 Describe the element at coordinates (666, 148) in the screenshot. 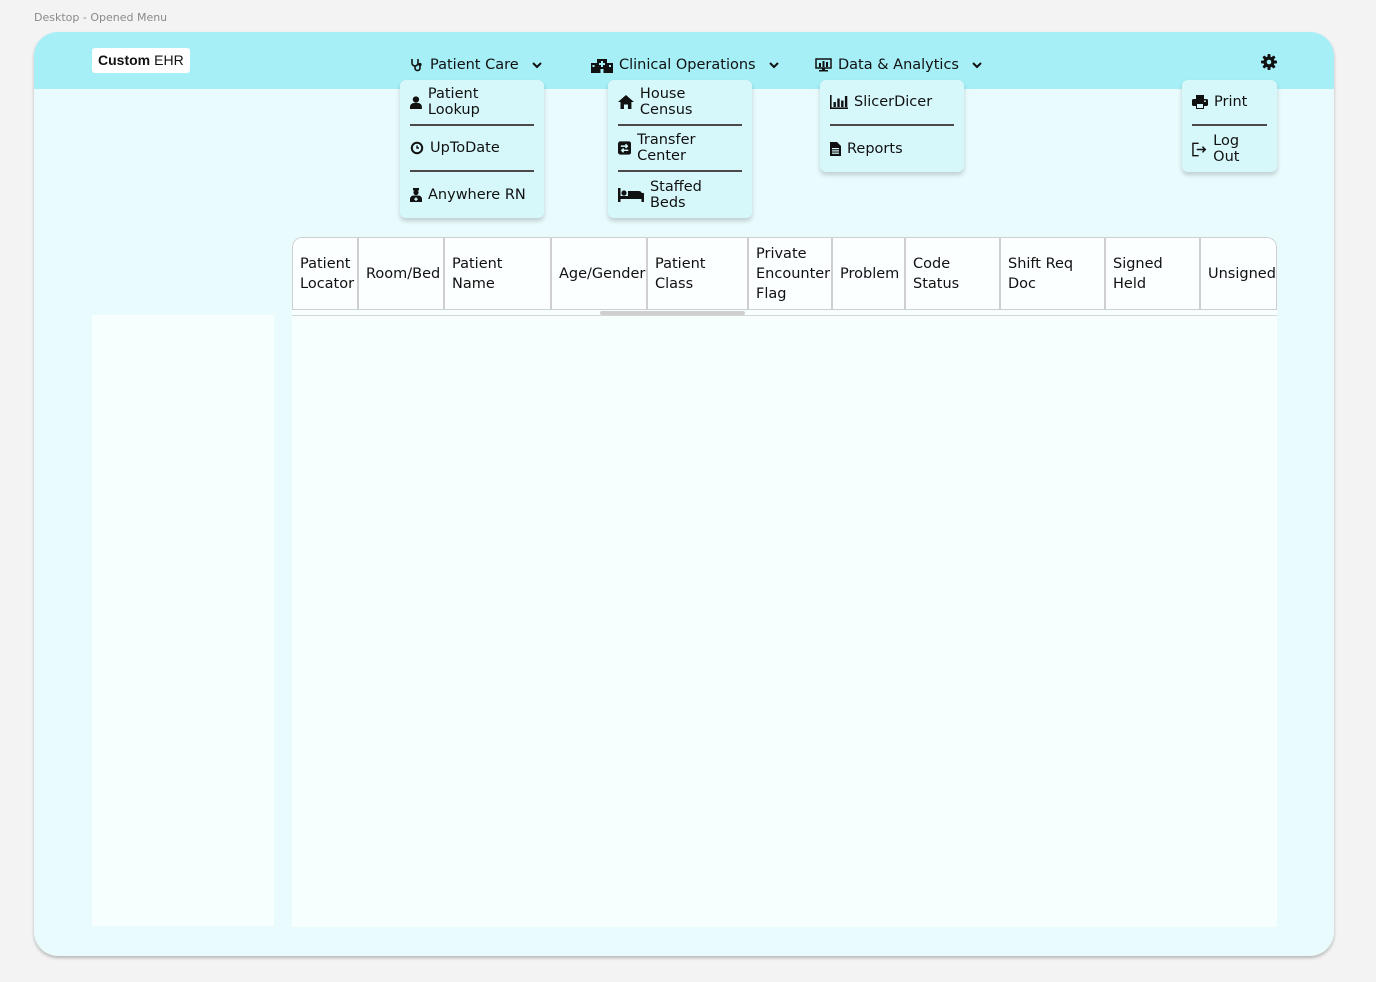

I see `menu-item-label: Transfer Center` at that location.